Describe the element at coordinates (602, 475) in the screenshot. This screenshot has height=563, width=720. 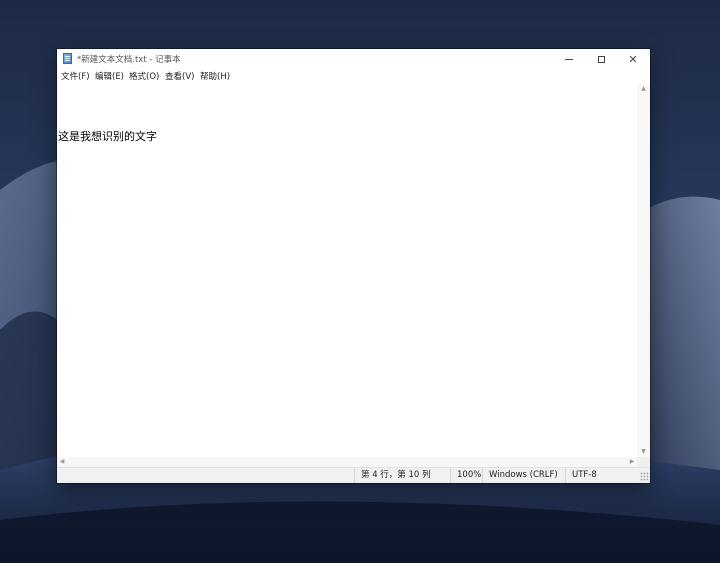
I see `text-encoding: UTF-8` at that location.